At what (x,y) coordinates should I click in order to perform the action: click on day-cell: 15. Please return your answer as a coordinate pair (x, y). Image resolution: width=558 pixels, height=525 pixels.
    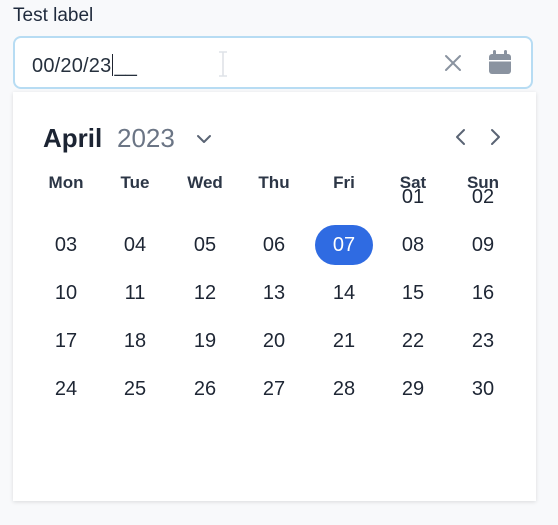
    Looking at the image, I should click on (413, 293).